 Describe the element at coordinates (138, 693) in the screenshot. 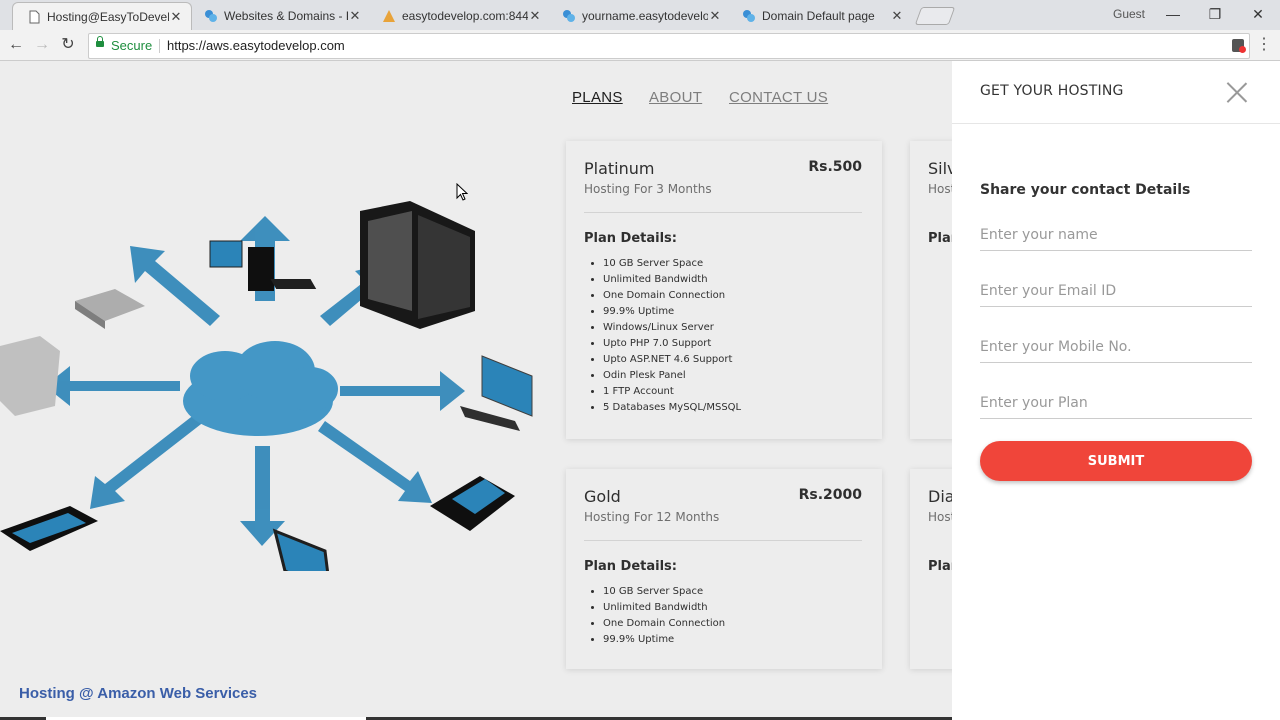

I see `footer-text: Hosting @ Amazon Web Services` at that location.